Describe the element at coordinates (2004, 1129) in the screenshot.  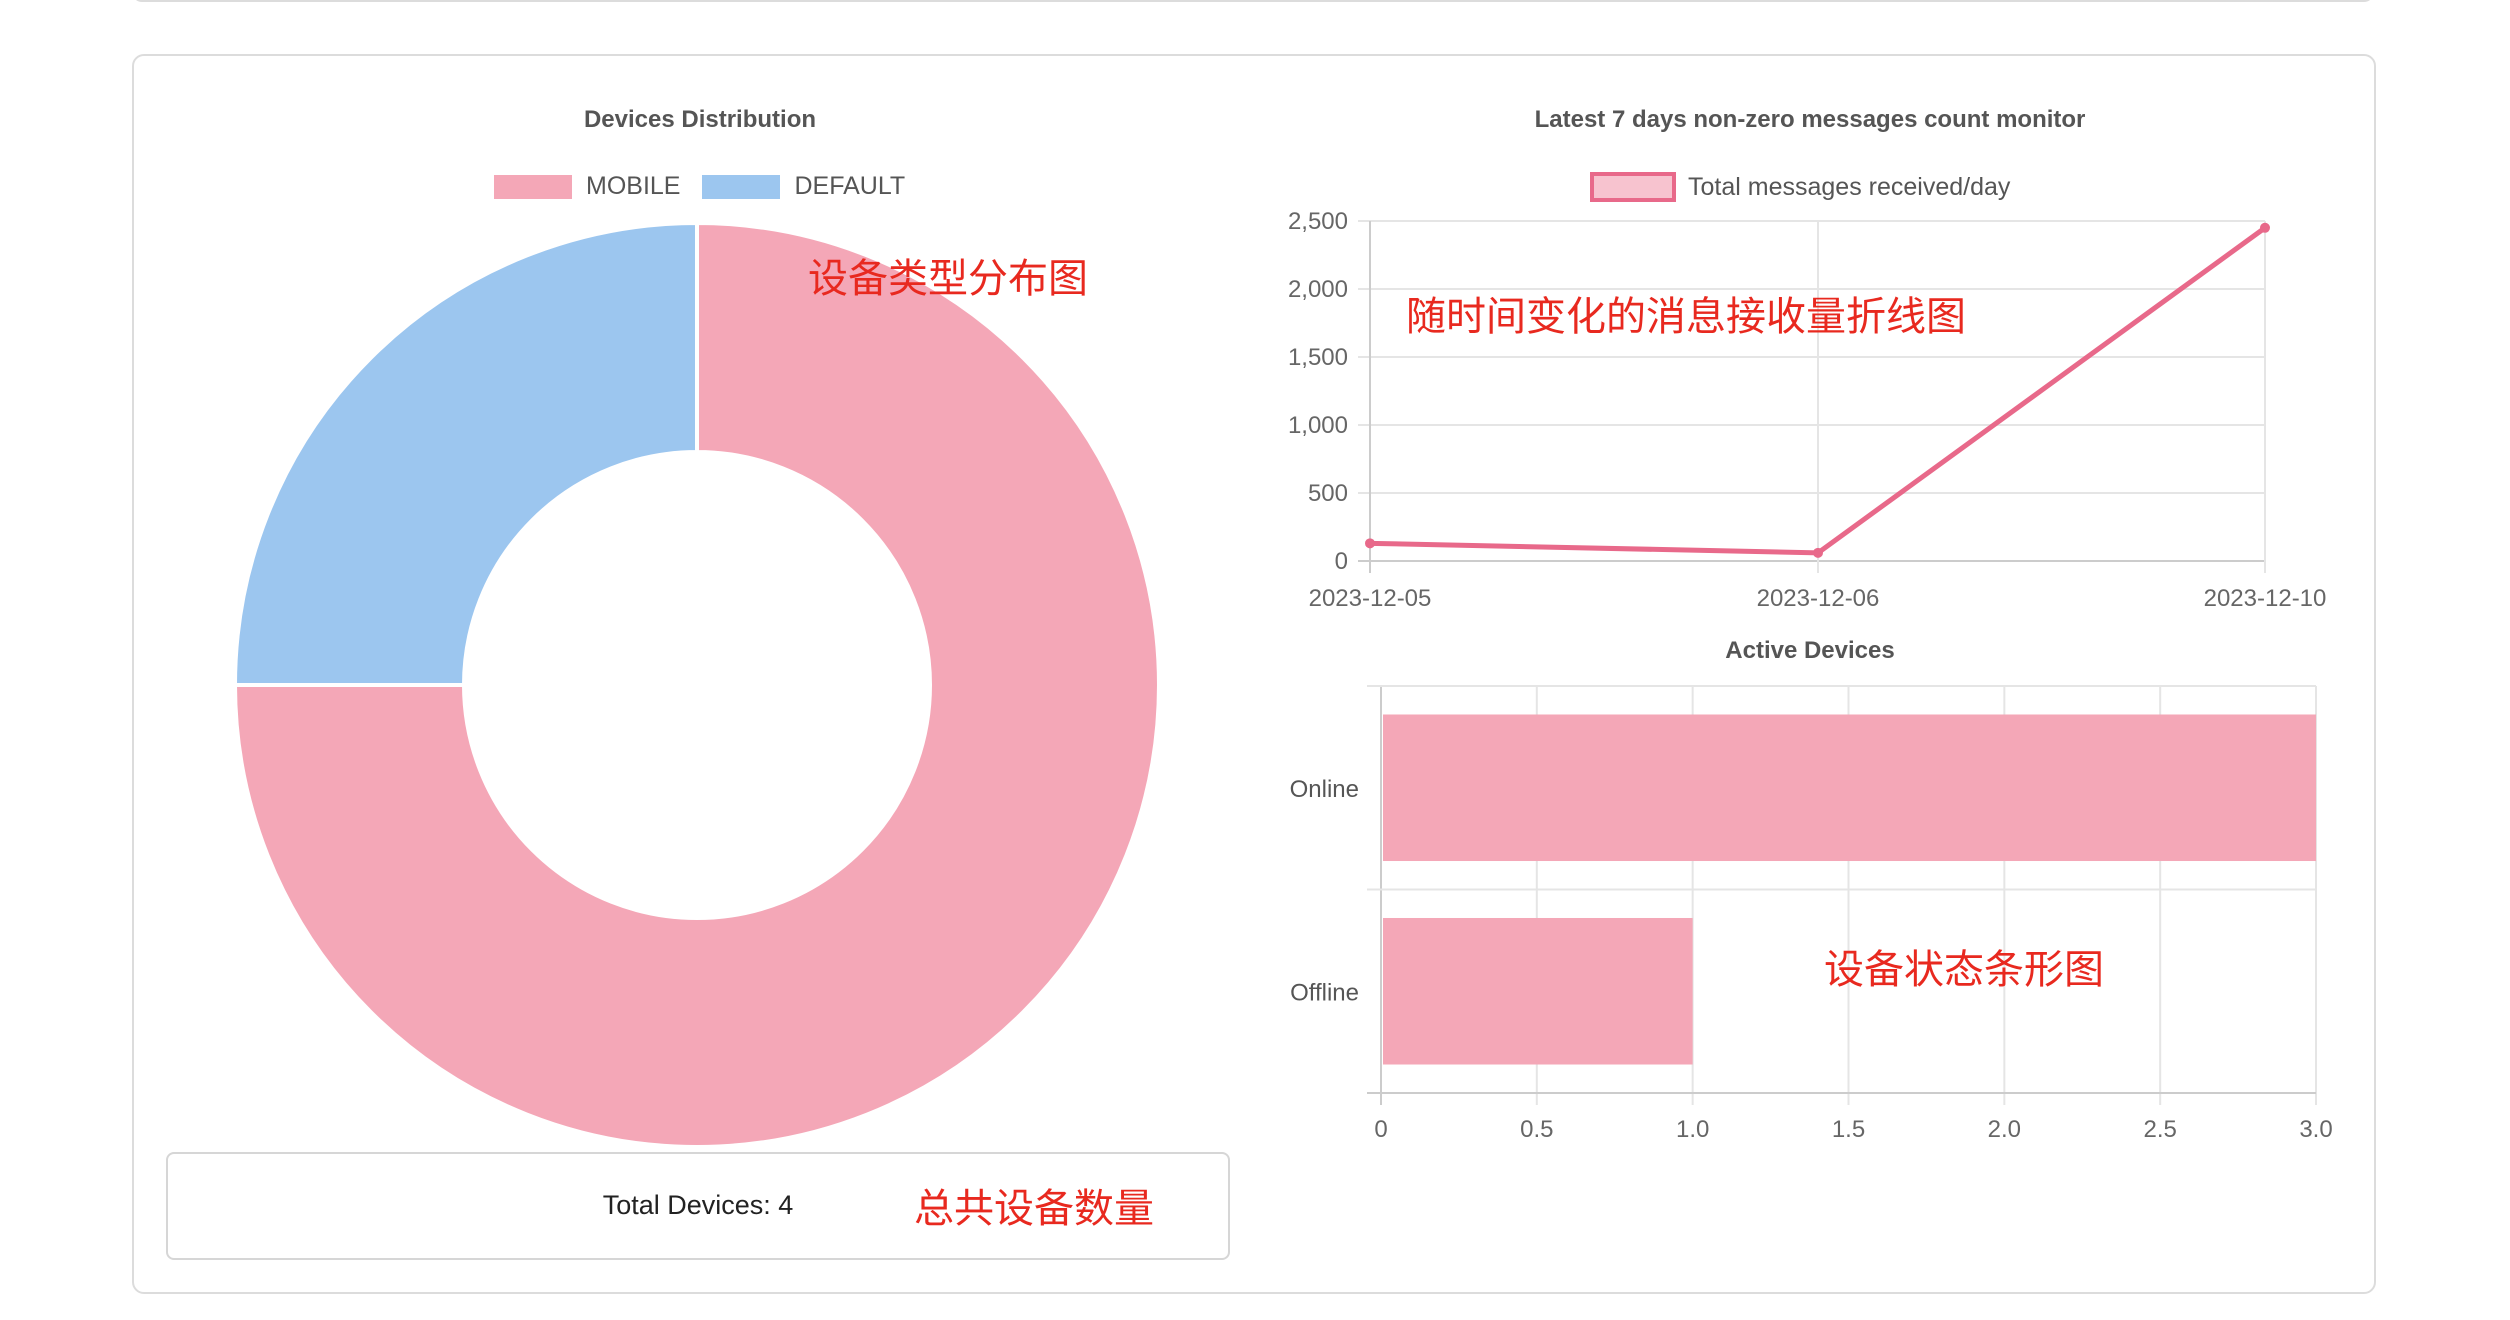
I see `bar-xtick-label: 2.0` at that location.